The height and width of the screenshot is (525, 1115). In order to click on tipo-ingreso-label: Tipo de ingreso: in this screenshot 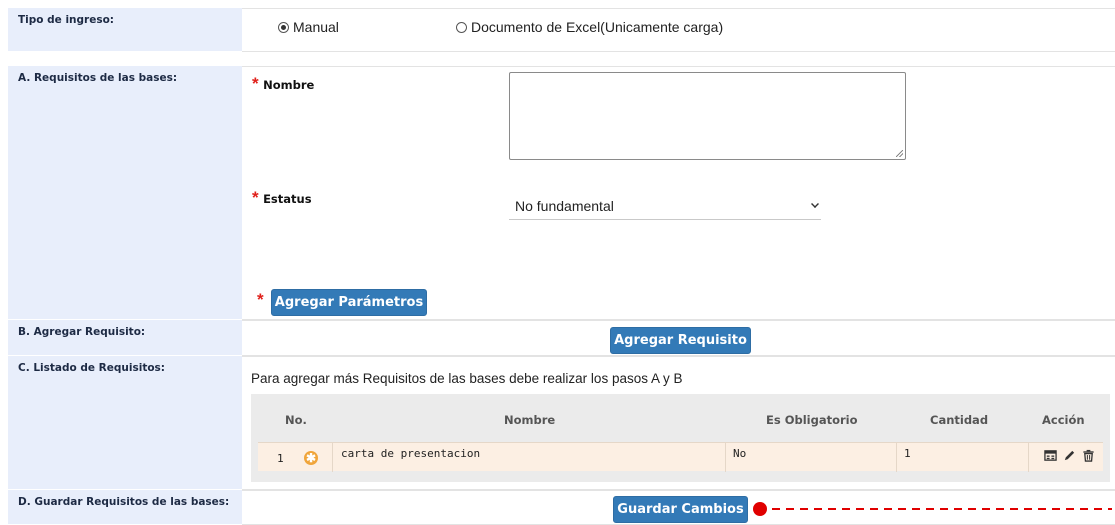, I will do `click(125, 30)`.